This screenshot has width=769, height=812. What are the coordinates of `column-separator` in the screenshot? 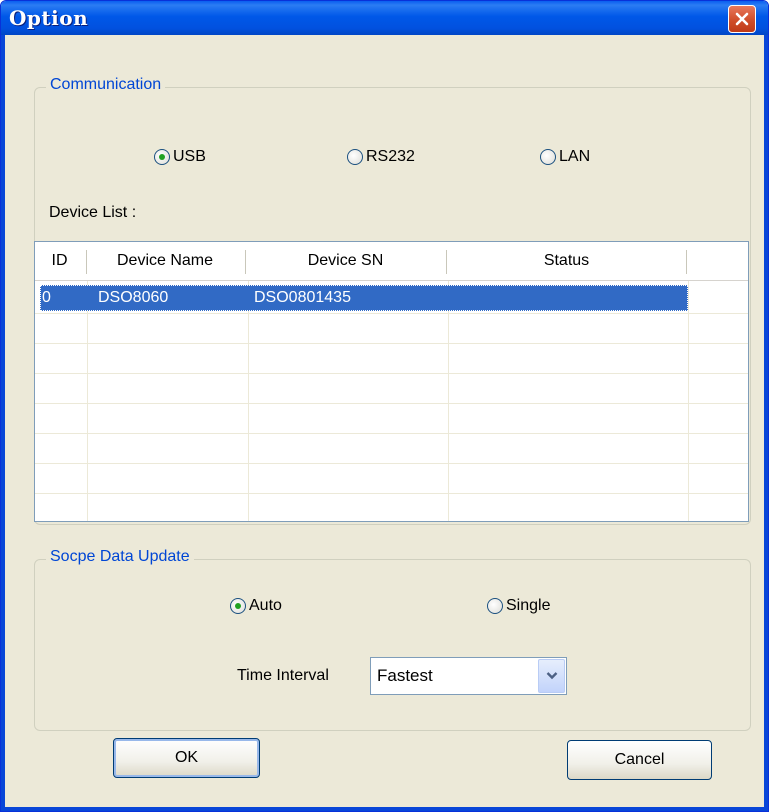 It's located at (686, 262).